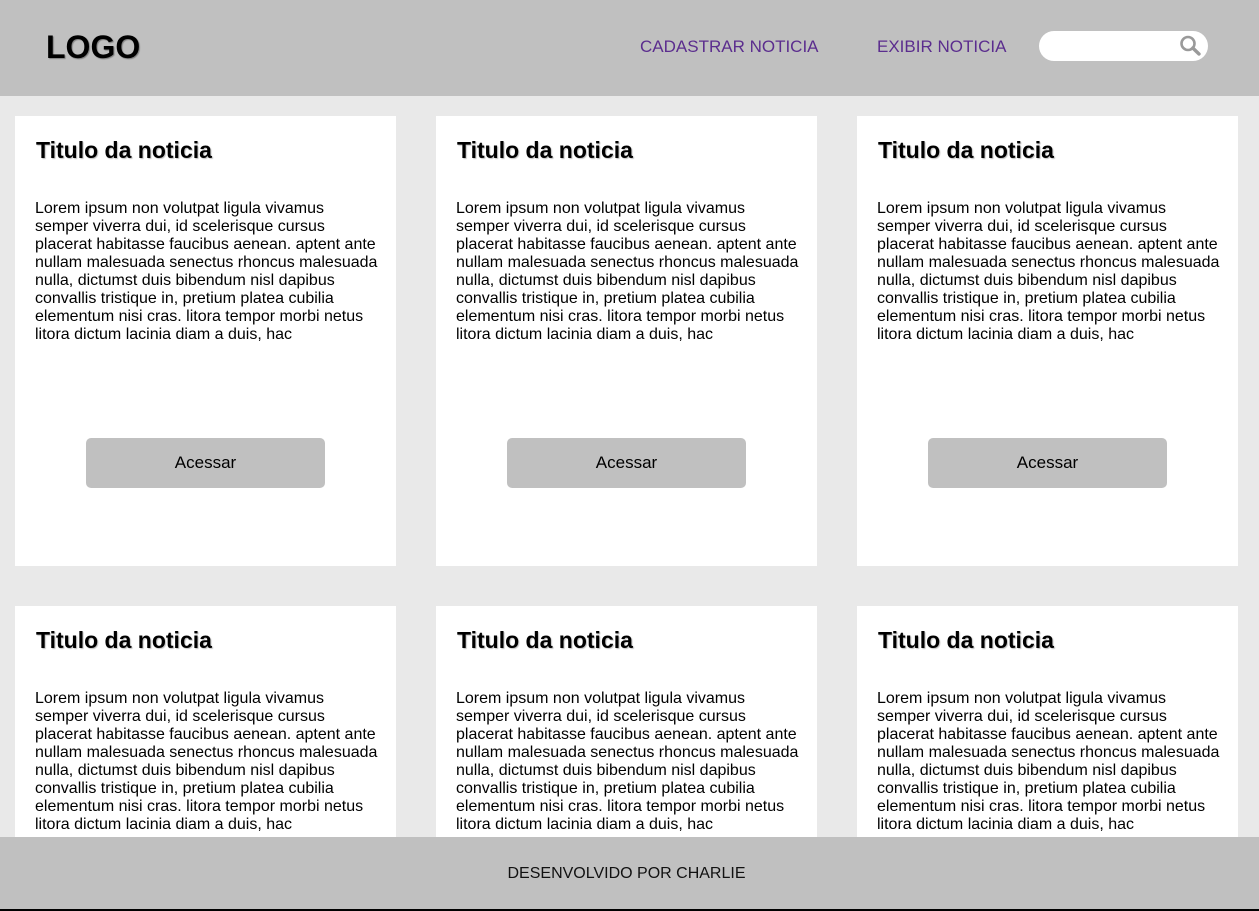 This screenshot has width=1259, height=911. I want to click on nav-link-exibir-noticia: EXIBIR NOTICIA, so click(941, 47).